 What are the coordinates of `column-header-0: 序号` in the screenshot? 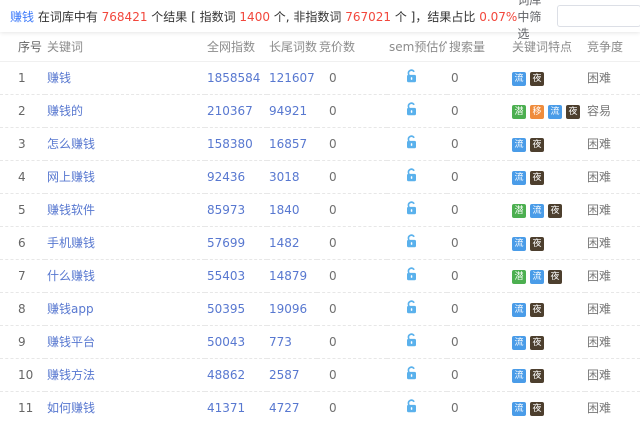 It's located at (22, 47).